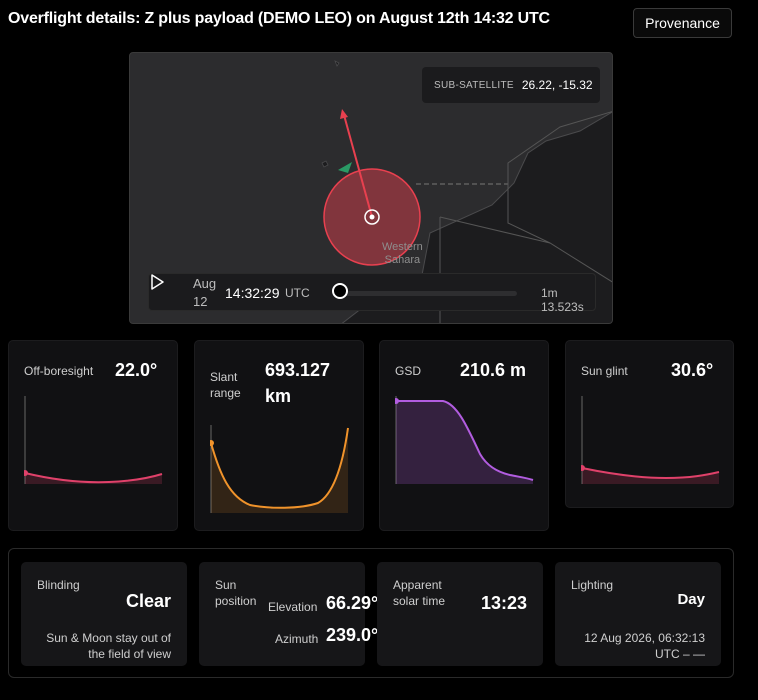  What do you see at coordinates (372, 217) in the screenshot?
I see `satellite-marker` at bounding box center [372, 217].